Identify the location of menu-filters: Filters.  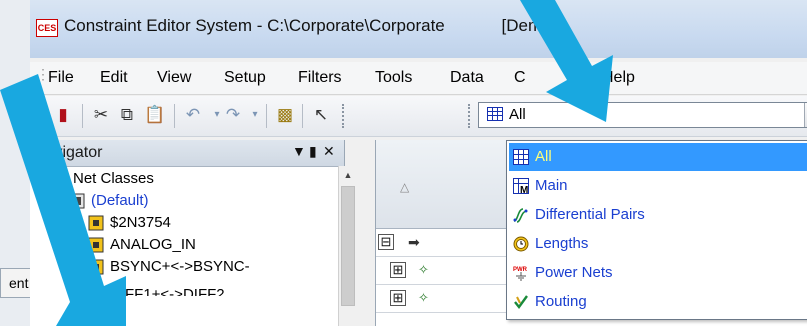
(320, 78).